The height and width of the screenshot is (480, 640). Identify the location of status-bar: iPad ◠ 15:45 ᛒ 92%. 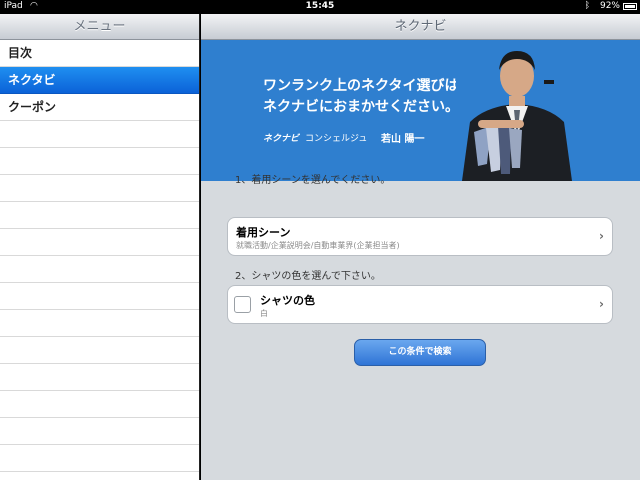
(320, 7).